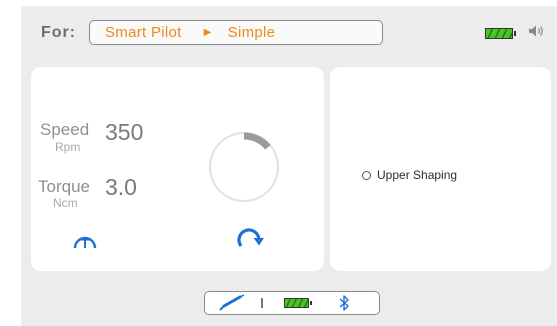 This screenshot has height=326, width=557. What do you see at coordinates (64, 186) in the screenshot?
I see `torque-label: Torque` at bounding box center [64, 186].